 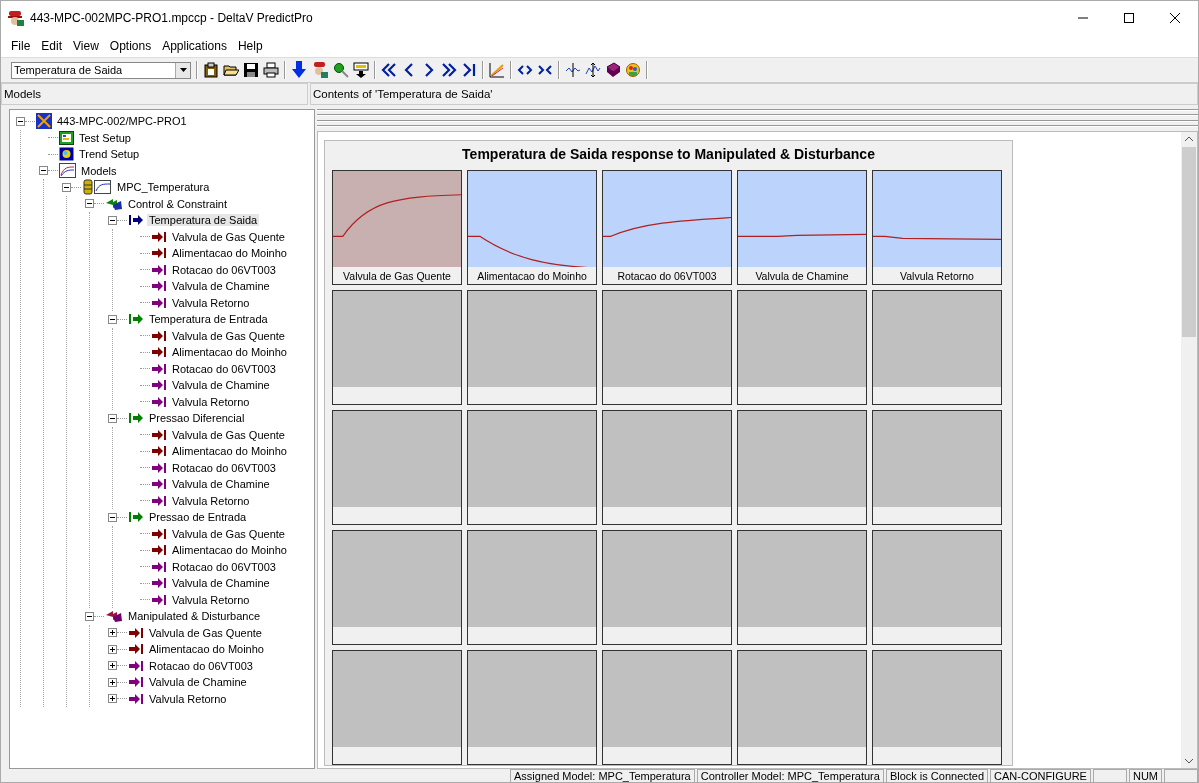 What do you see at coordinates (197, 418) in the screenshot?
I see `tree-item: Pressao Diferencial` at bounding box center [197, 418].